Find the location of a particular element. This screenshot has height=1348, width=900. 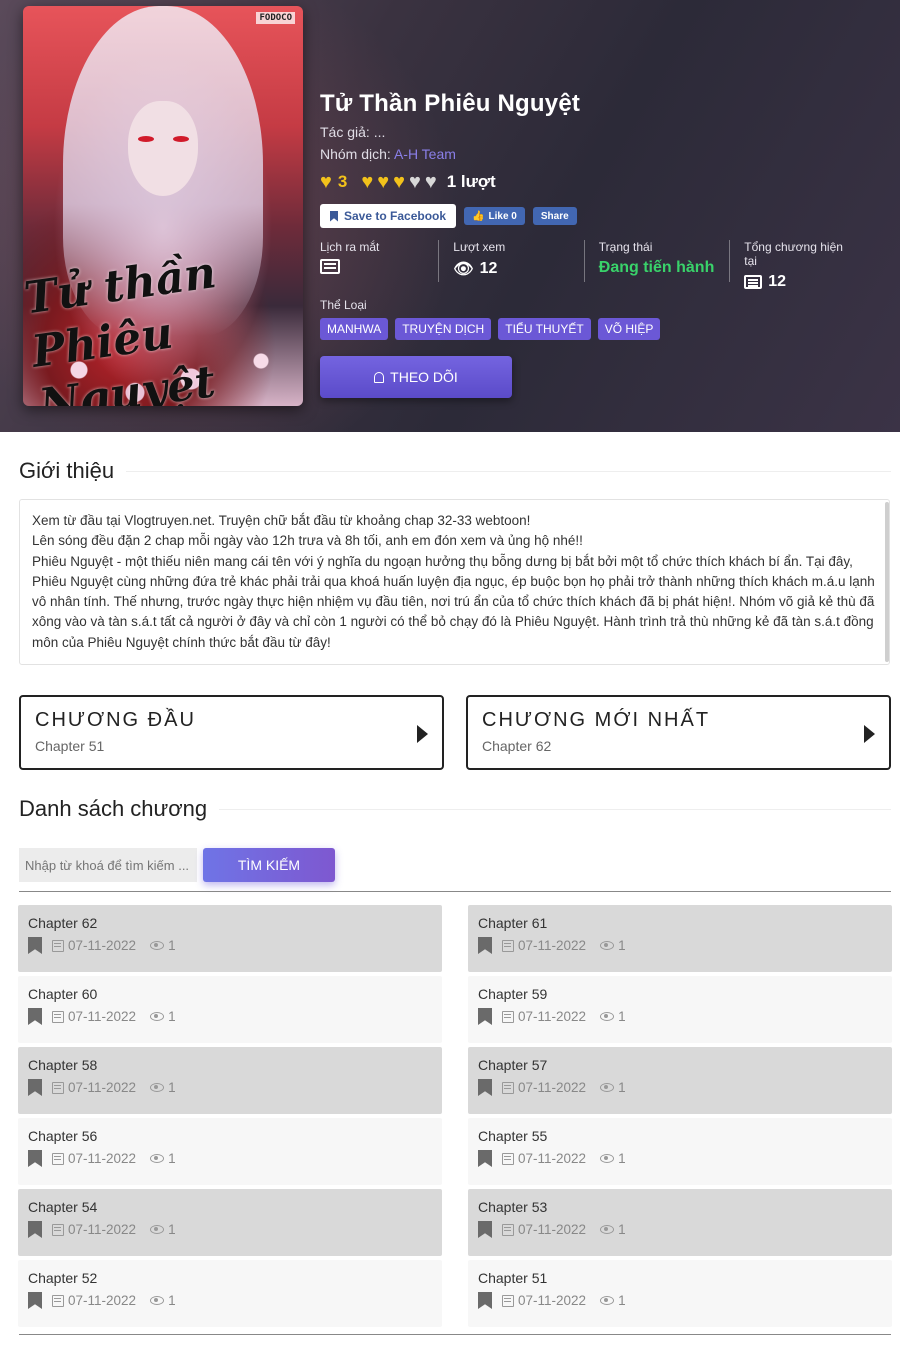

chapter-name: Chapter 58 is located at coordinates (63, 1065).